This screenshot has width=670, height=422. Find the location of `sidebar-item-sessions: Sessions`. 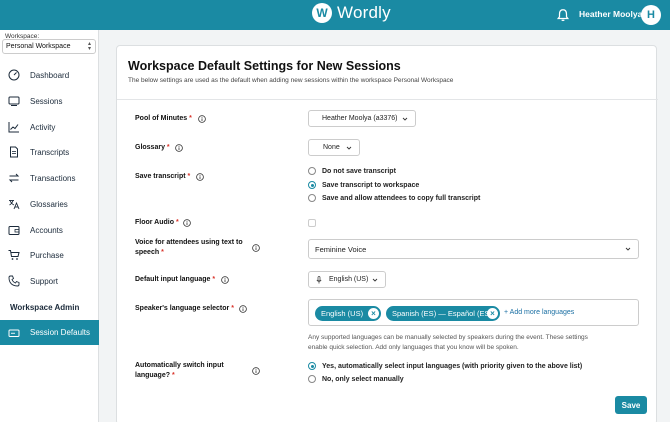

sidebar-item-sessions: Sessions is located at coordinates (49, 101).